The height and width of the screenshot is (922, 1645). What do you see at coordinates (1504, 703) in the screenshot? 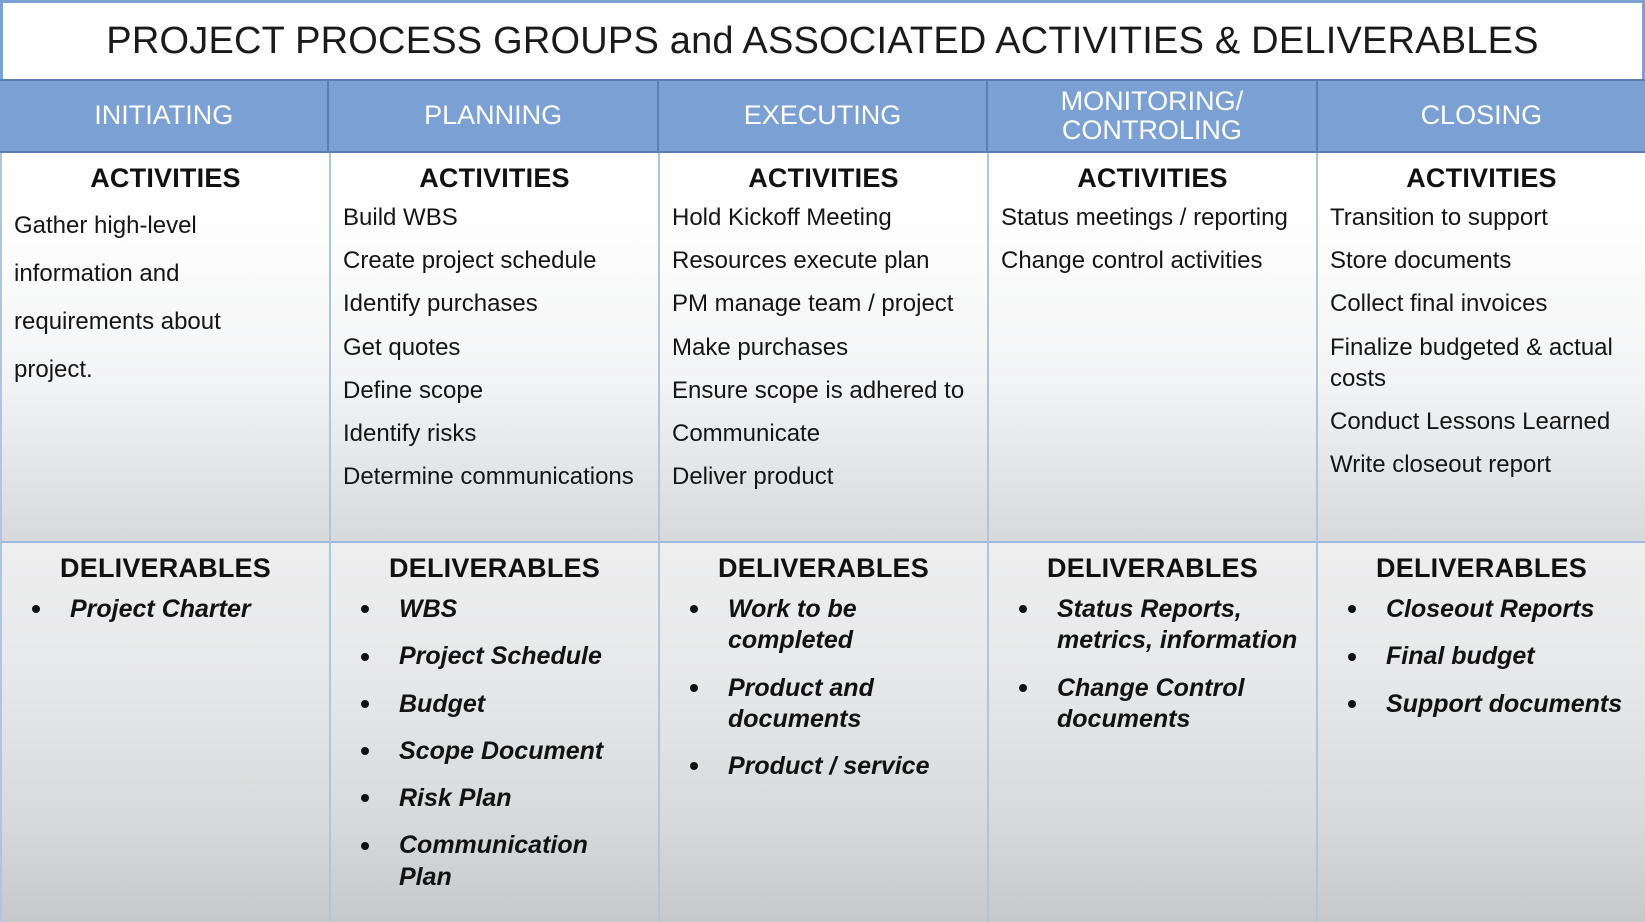
I see `deliverable-label: Support documents` at bounding box center [1504, 703].